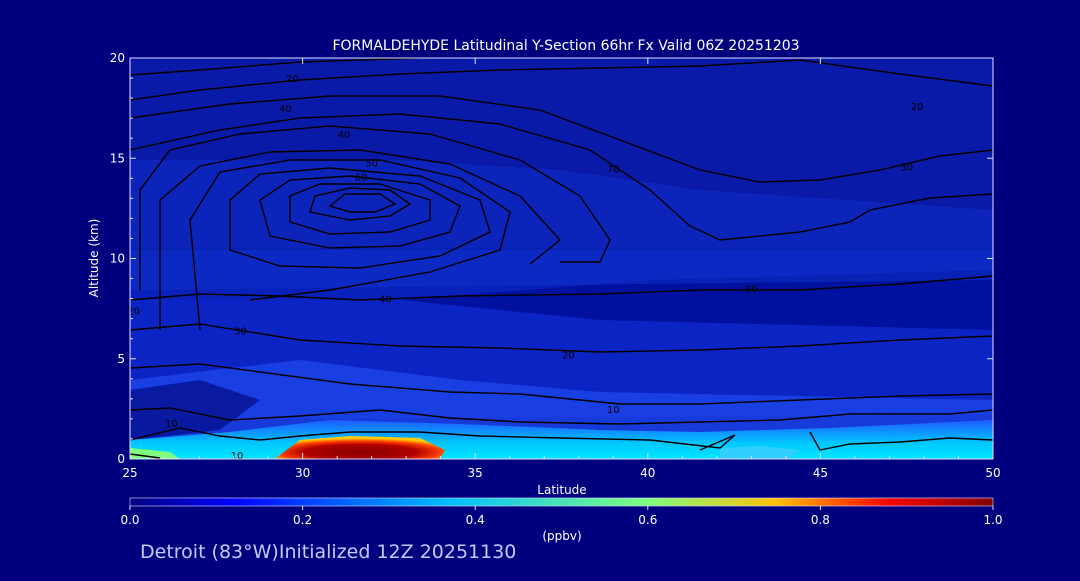  What do you see at coordinates (561, 502) in the screenshot?
I see `colorbar-ramp` at bounding box center [561, 502].